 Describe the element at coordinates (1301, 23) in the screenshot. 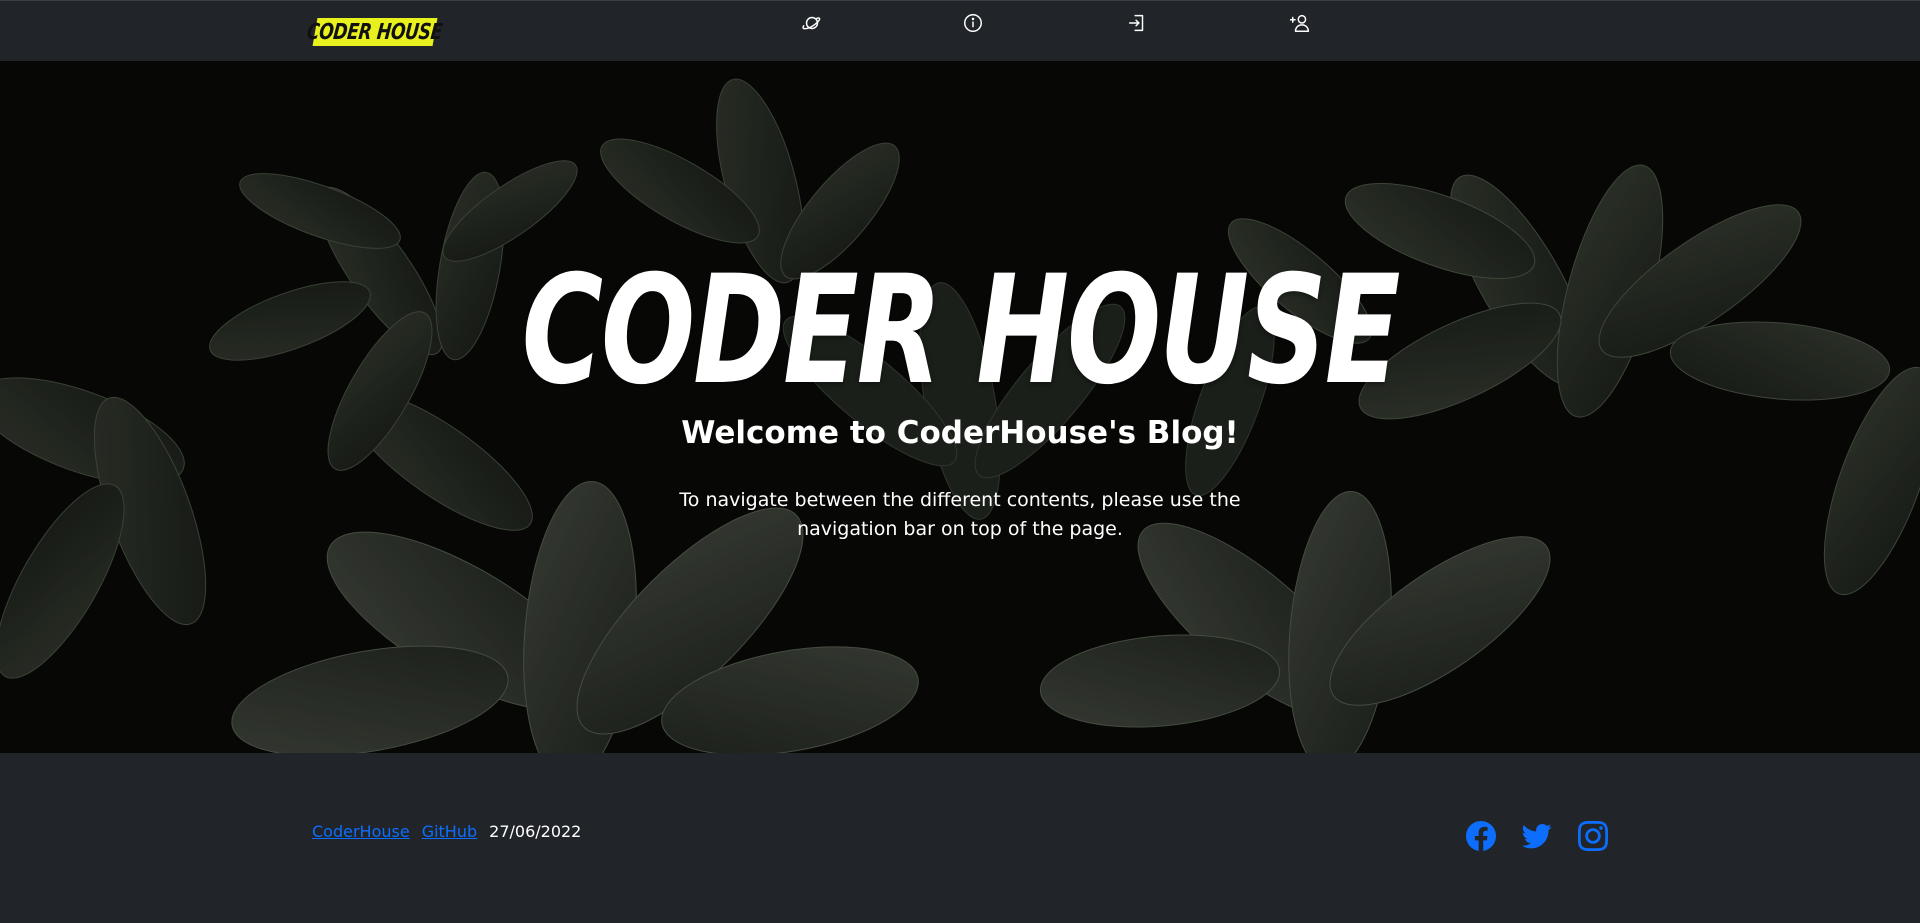

I see `add-user-icon` at that location.